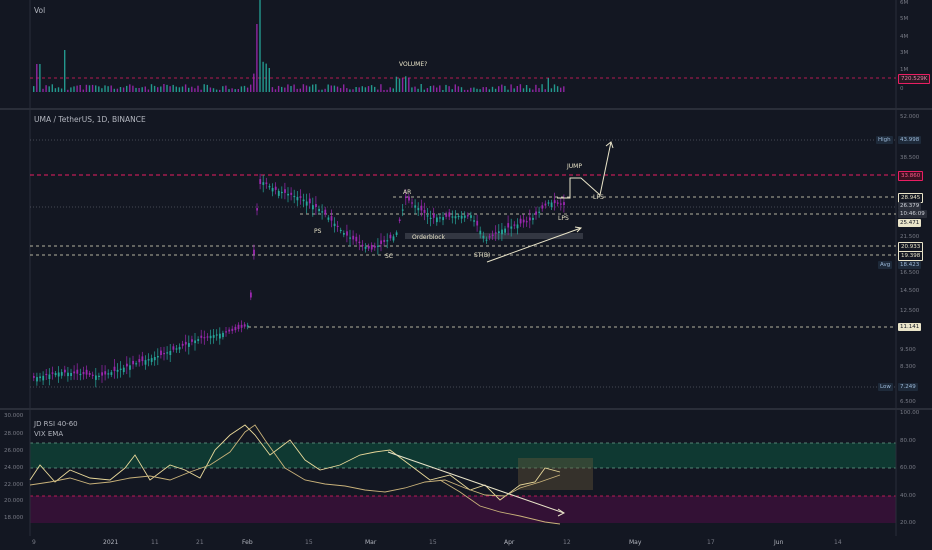 The image size is (932, 550). What do you see at coordinates (904, 3) in the screenshot?
I see `vol-axis-label: 6M` at bounding box center [904, 3].